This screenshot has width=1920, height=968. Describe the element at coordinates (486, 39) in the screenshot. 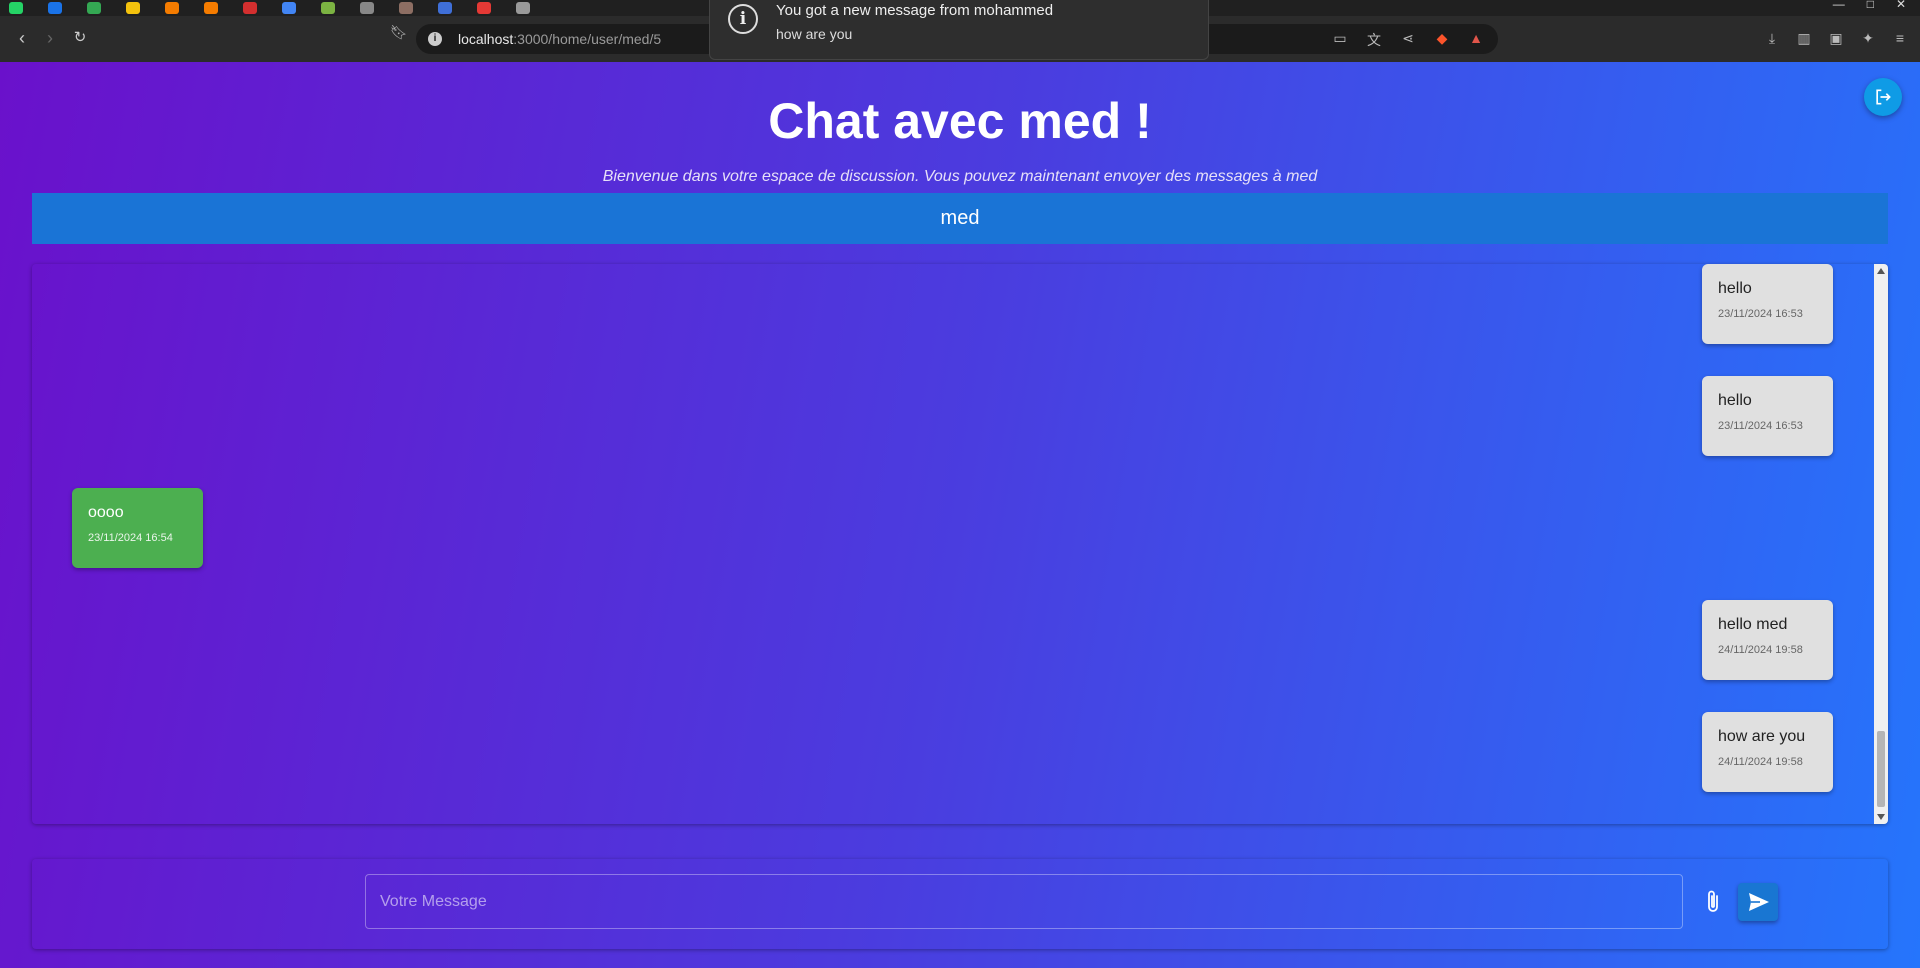

I see `url-host: localhost` at that location.